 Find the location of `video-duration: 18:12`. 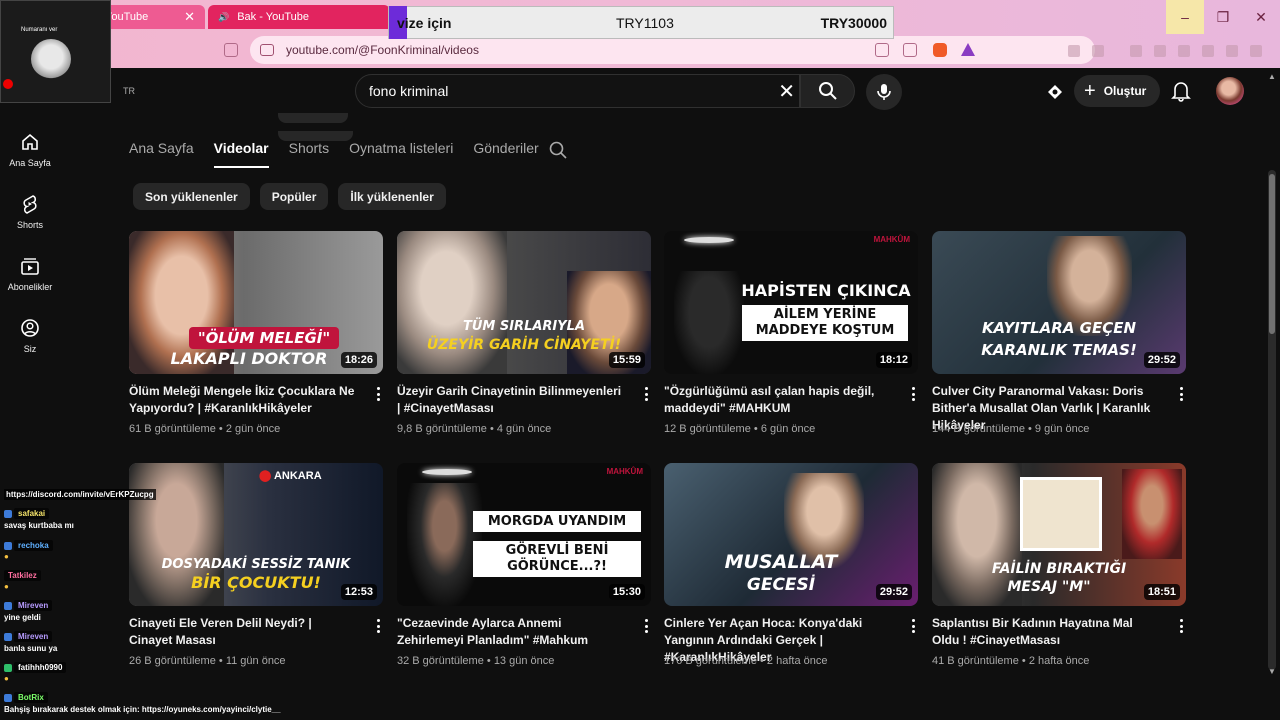

video-duration: 18:12 is located at coordinates (893, 360).